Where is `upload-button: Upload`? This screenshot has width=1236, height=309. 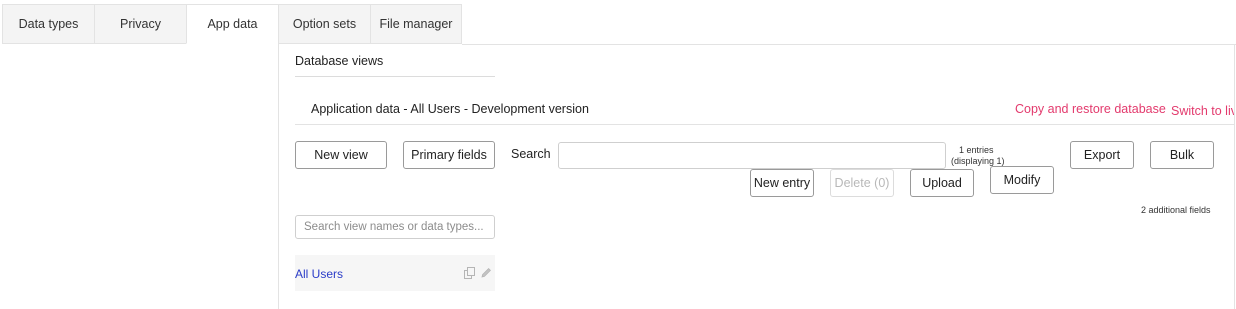
upload-button: Upload is located at coordinates (942, 183).